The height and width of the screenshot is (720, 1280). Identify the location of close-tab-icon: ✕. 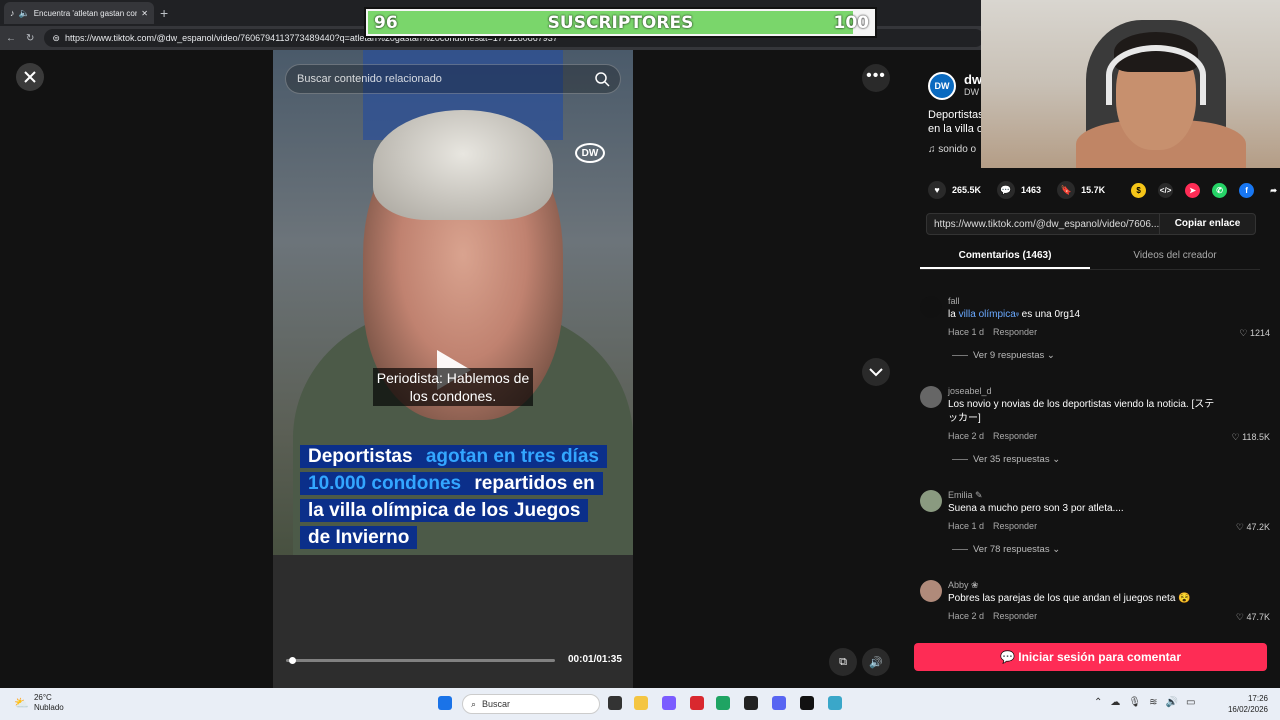
(144, 13).